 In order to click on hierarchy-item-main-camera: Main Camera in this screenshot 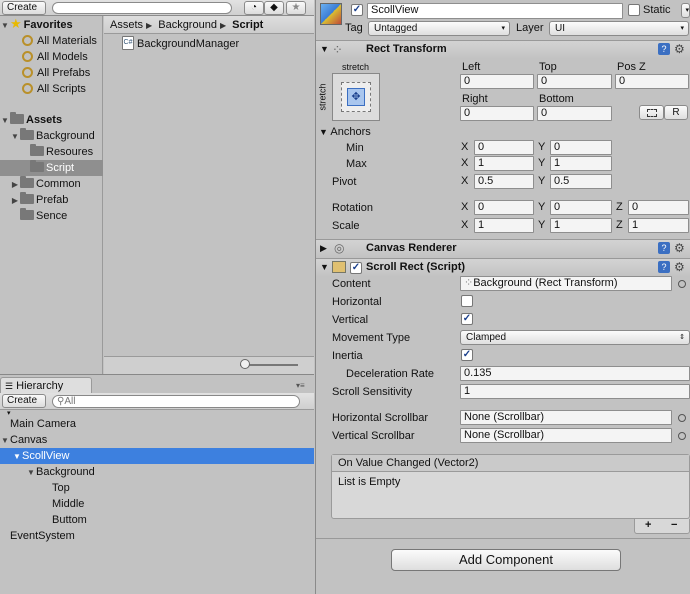, I will do `click(157, 424)`.